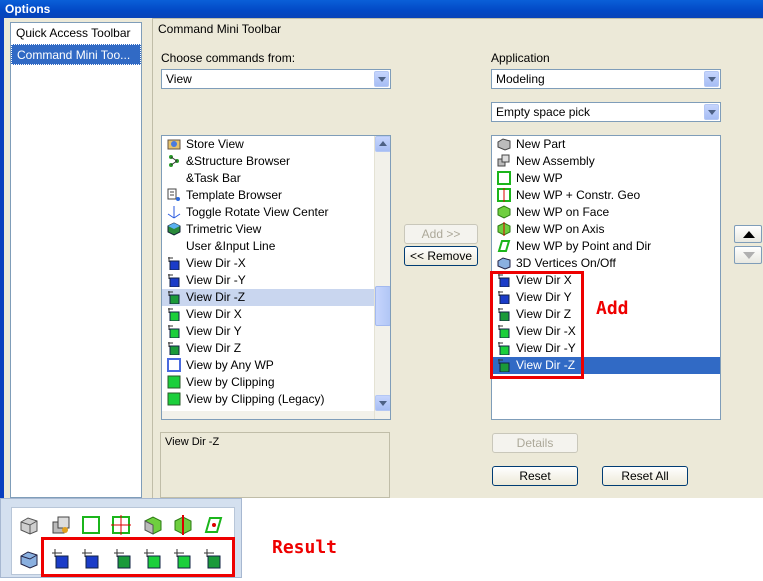  Describe the element at coordinates (566, 263) in the screenshot. I see `list-item-label: 3D Vertices On/Off` at that location.